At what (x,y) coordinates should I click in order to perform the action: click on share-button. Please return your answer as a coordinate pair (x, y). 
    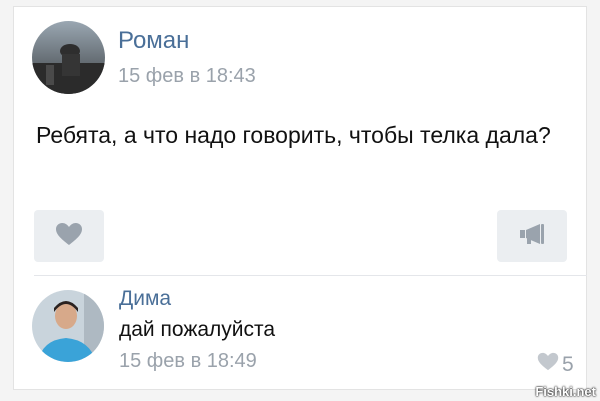
    Looking at the image, I should click on (532, 236).